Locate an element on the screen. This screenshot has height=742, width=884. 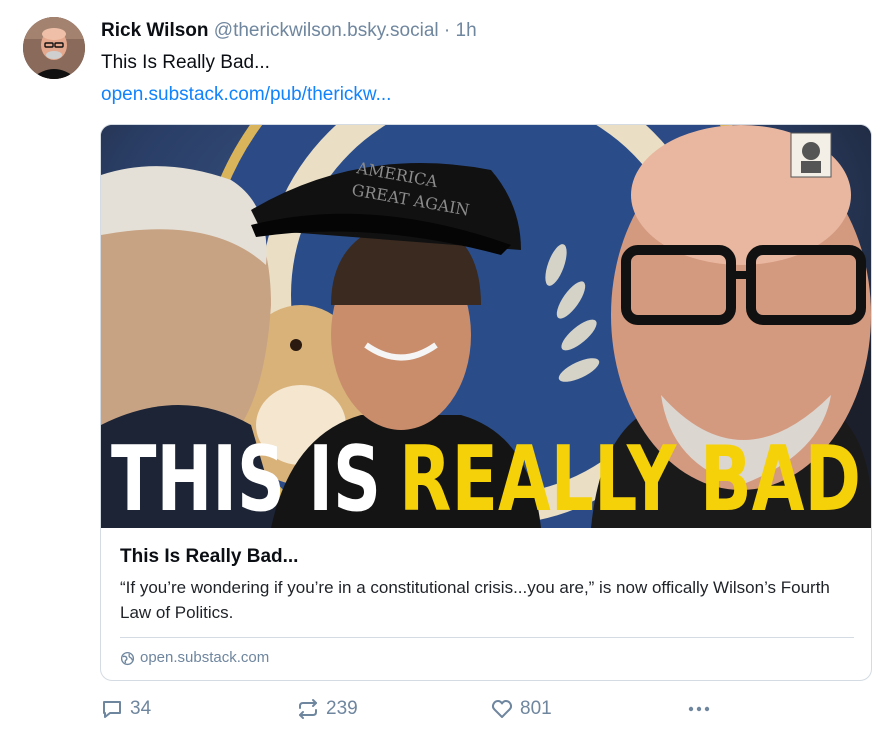
repost-button: 239 is located at coordinates (327, 709).